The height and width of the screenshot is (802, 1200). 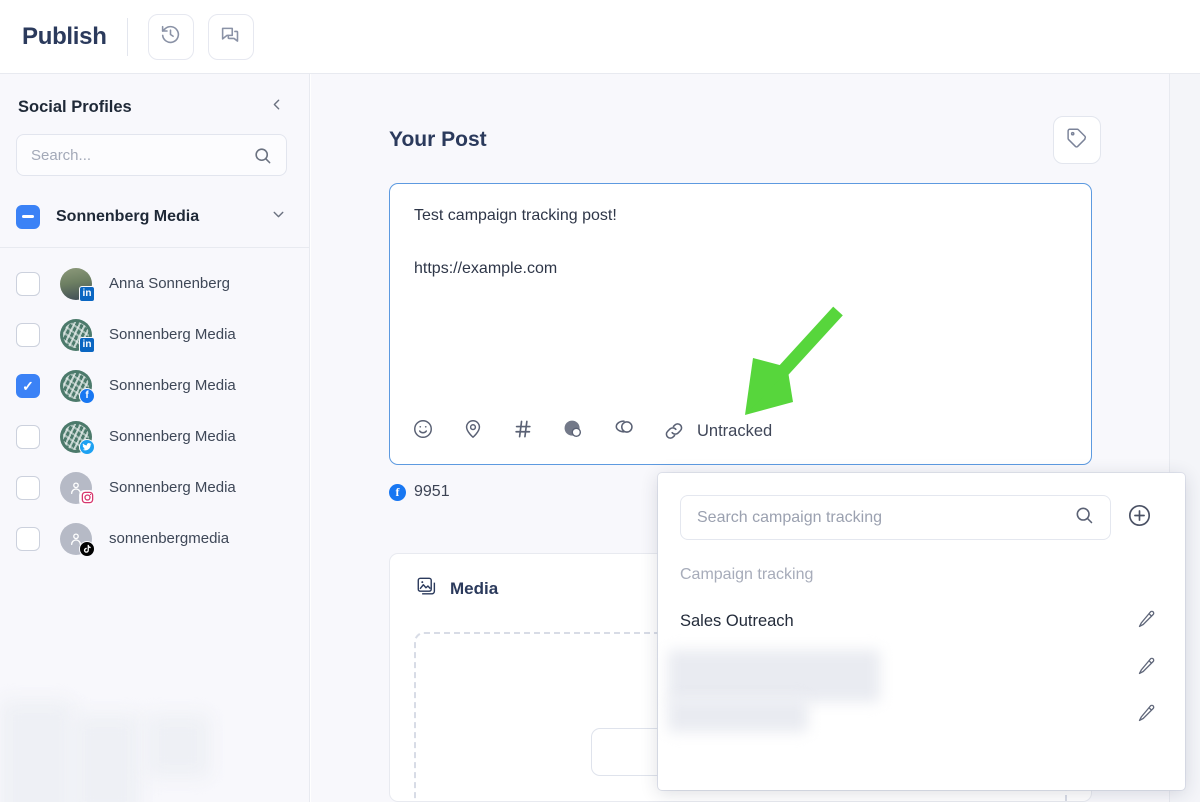 What do you see at coordinates (600, 37) in the screenshot?
I see `top-bar: Publish` at bounding box center [600, 37].